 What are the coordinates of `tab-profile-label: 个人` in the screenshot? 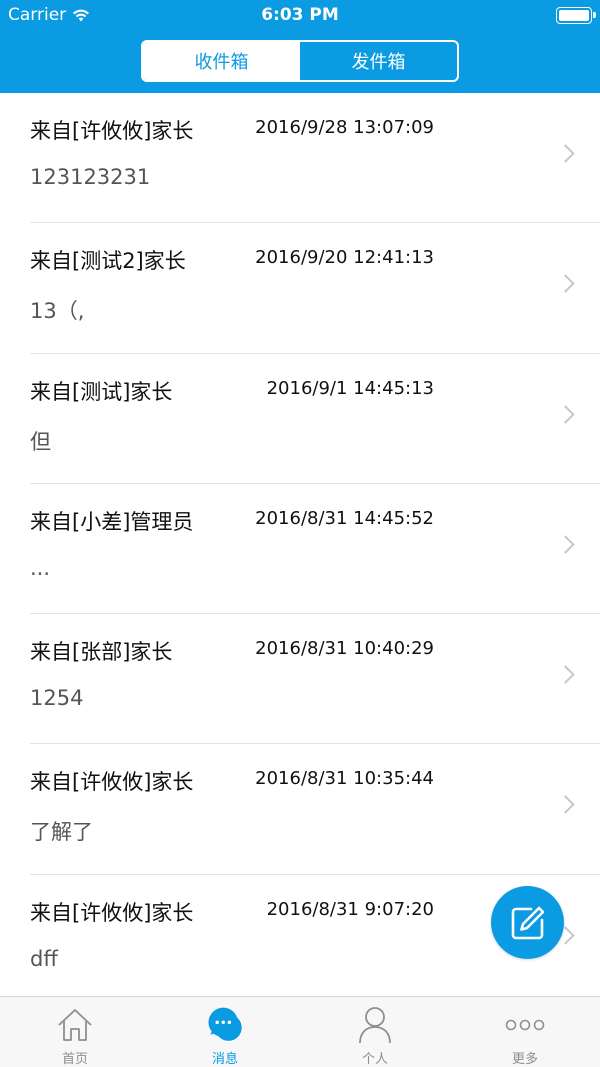 It's located at (374, 1059).